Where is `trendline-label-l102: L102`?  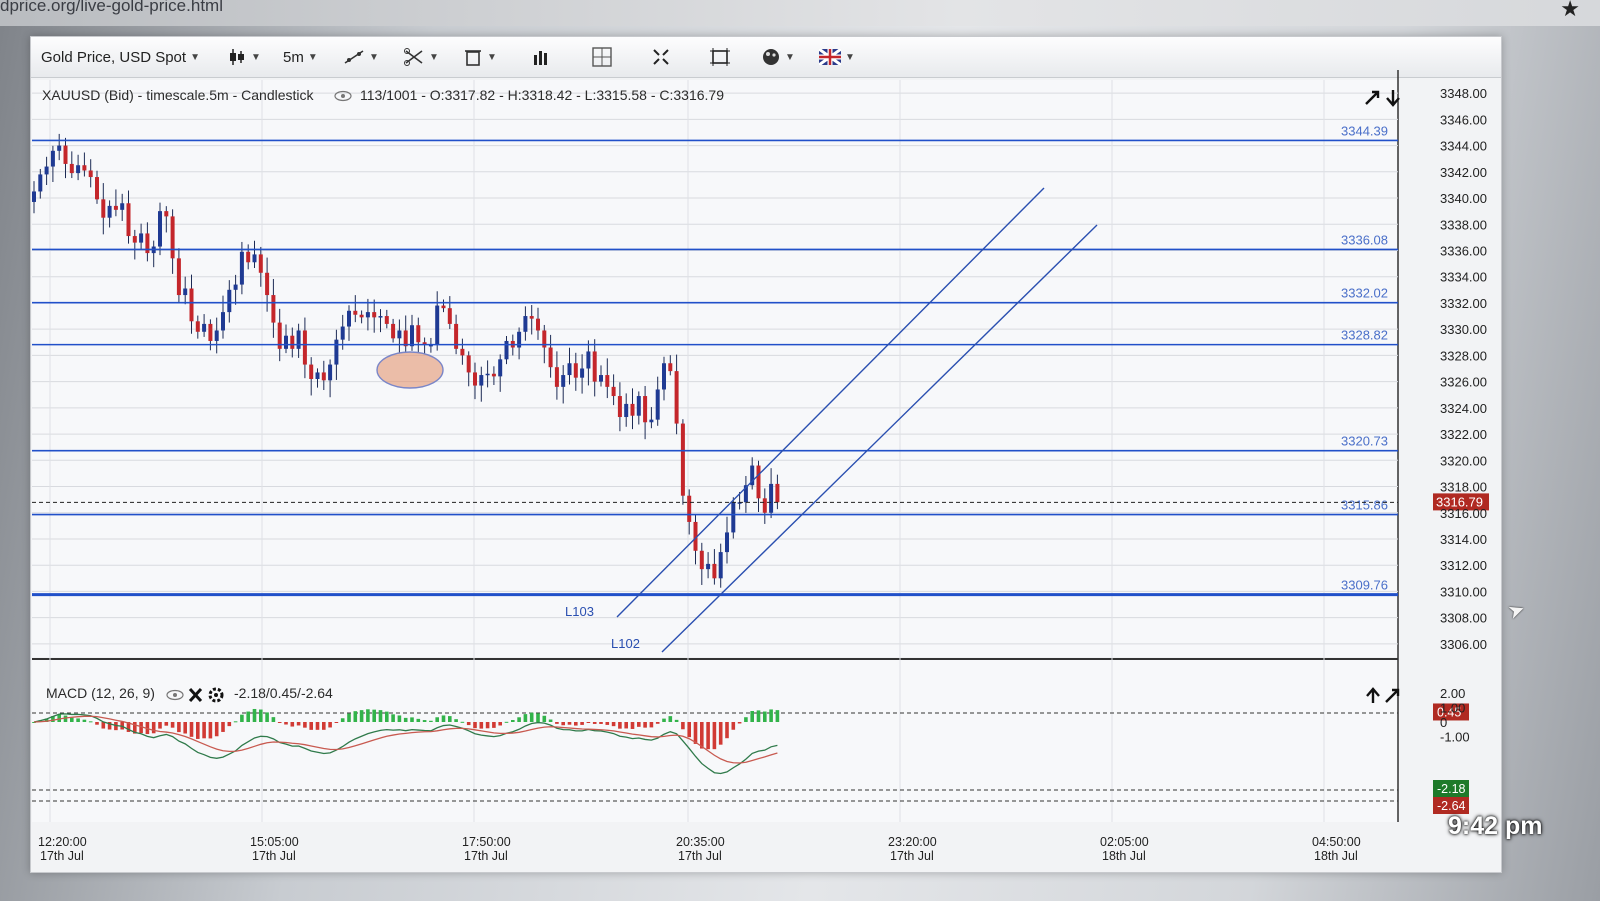
trendline-label-l102: L102 is located at coordinates (625, 643).